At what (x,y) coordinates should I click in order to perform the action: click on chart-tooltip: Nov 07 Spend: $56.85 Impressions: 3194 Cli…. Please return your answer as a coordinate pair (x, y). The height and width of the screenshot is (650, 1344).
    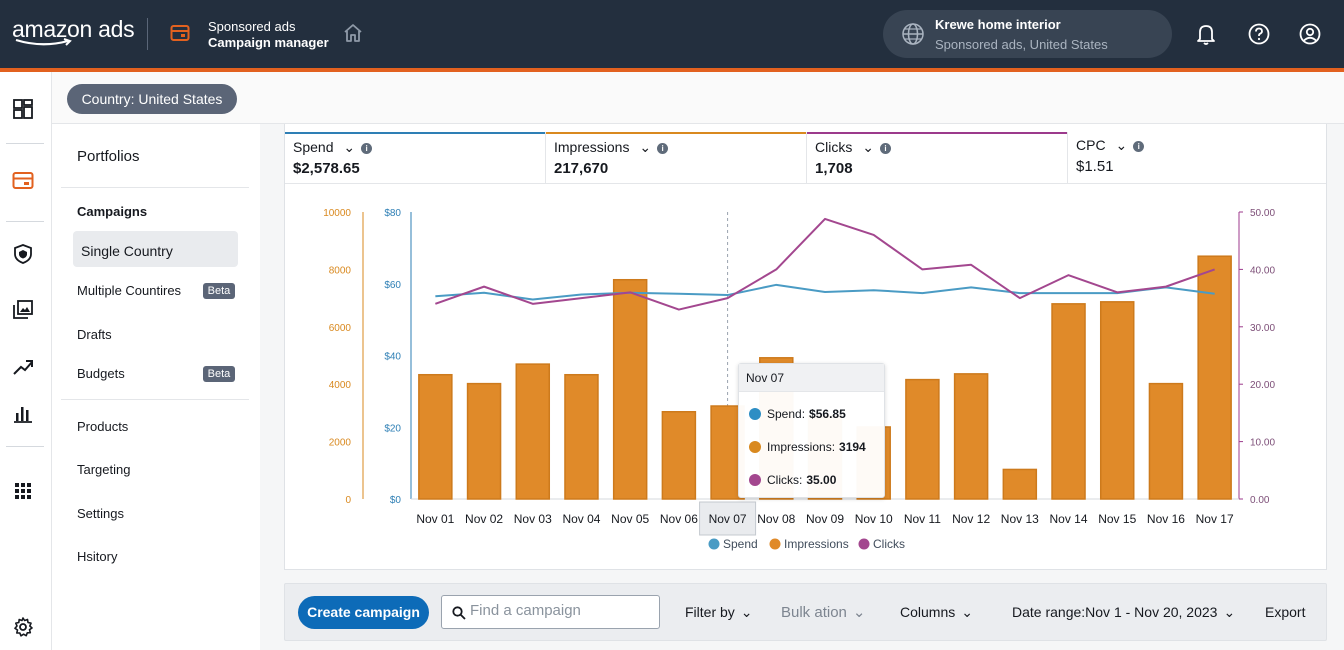
    Looking at the image, I should click on (811, 430).